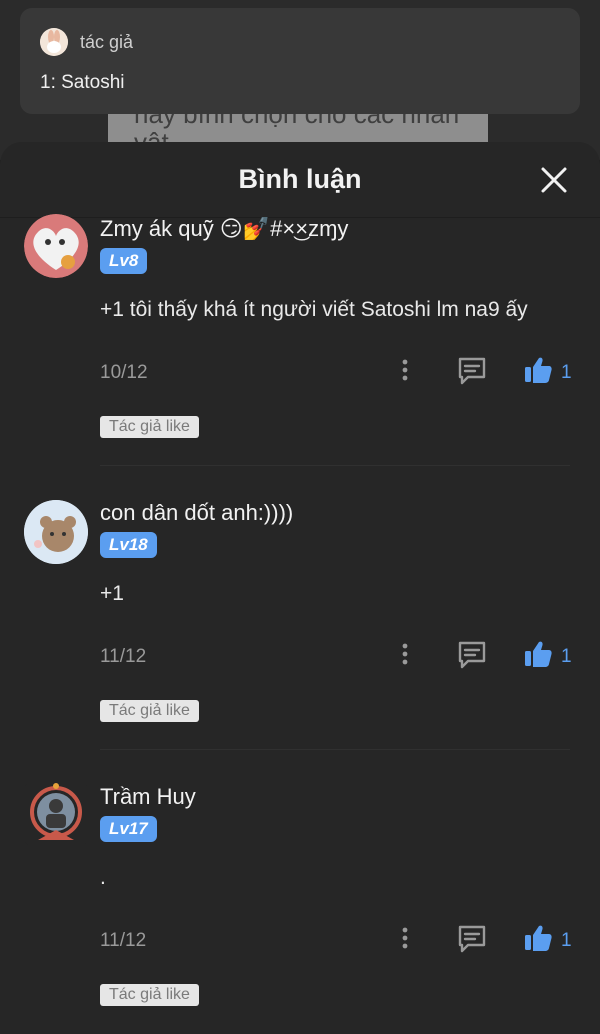 This screenshot has height=1034, width=600. What do you see at coordinates (54, 42) in the screenshot?
I see `author-avatar` at bounding box center [54, 42].